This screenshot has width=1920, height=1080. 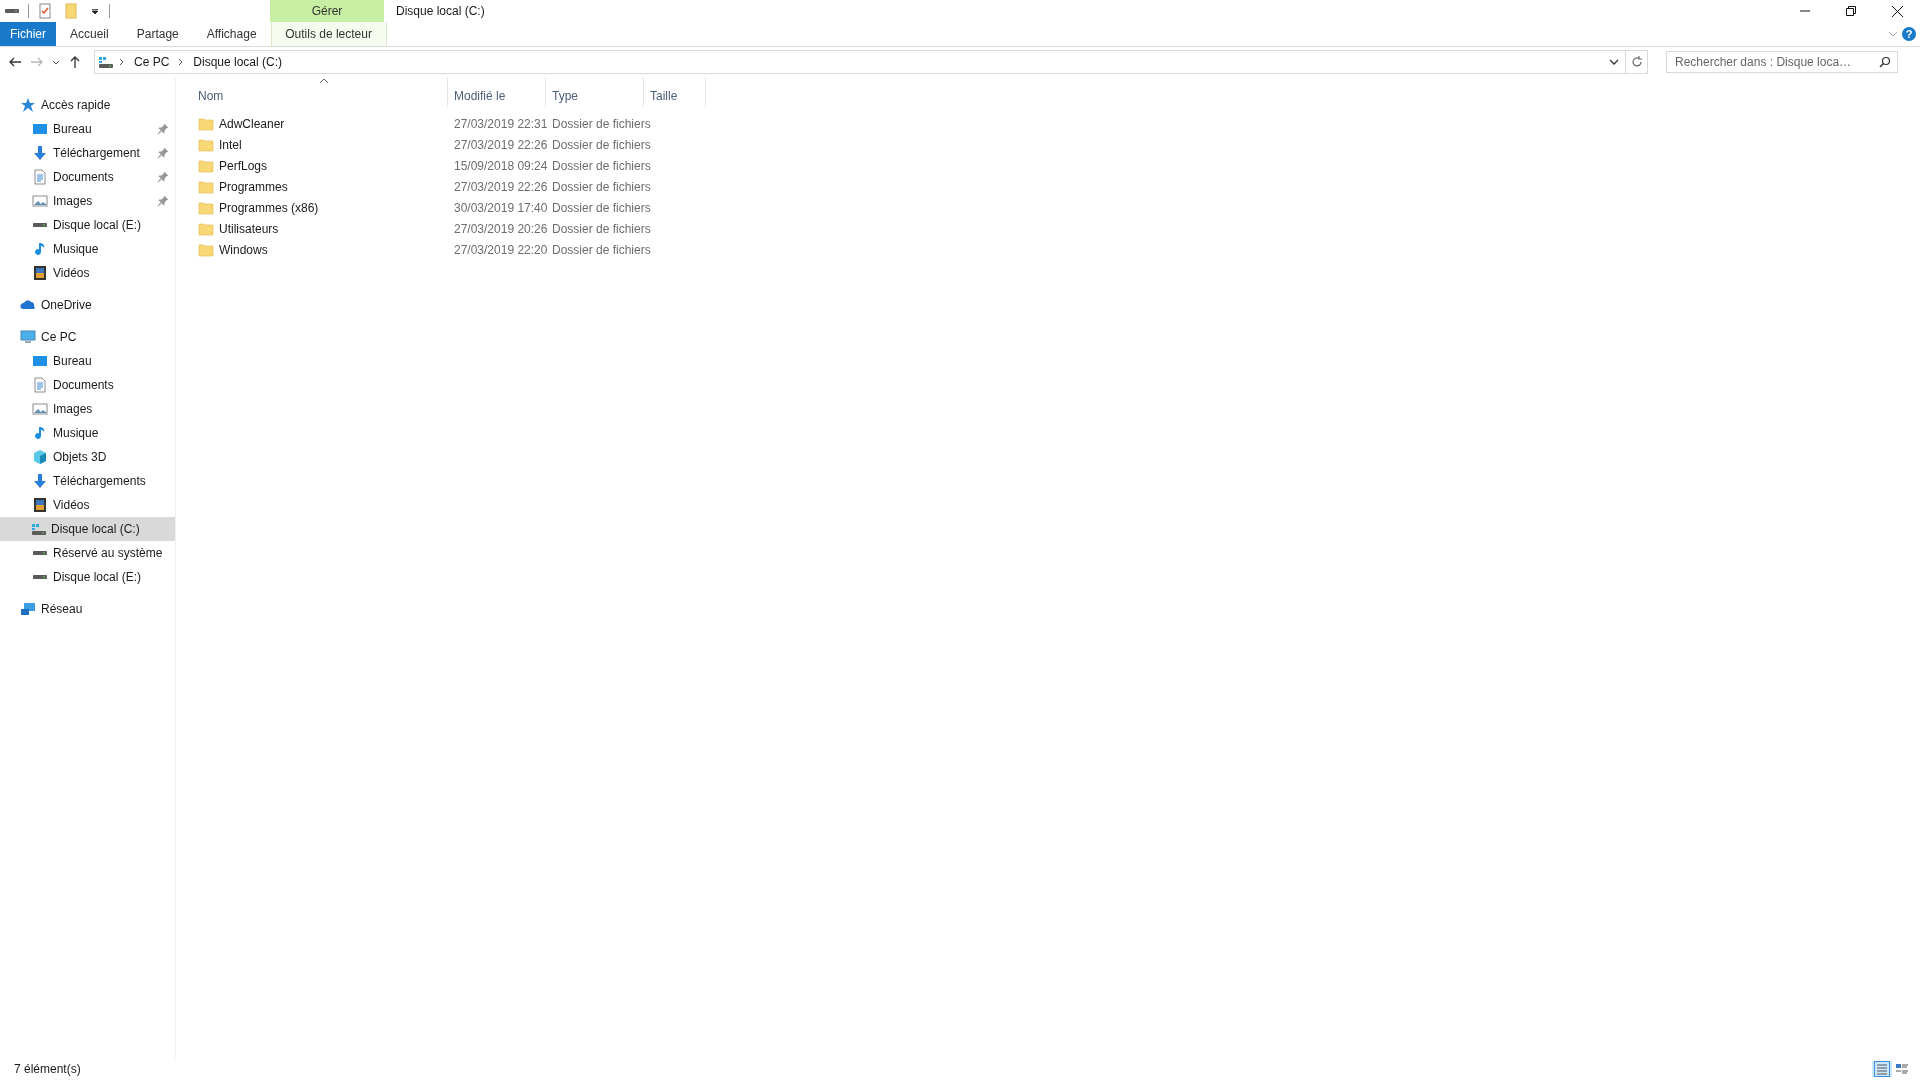 I want to click on breadcrumb: Ce PC, so click(x=152, y=62).